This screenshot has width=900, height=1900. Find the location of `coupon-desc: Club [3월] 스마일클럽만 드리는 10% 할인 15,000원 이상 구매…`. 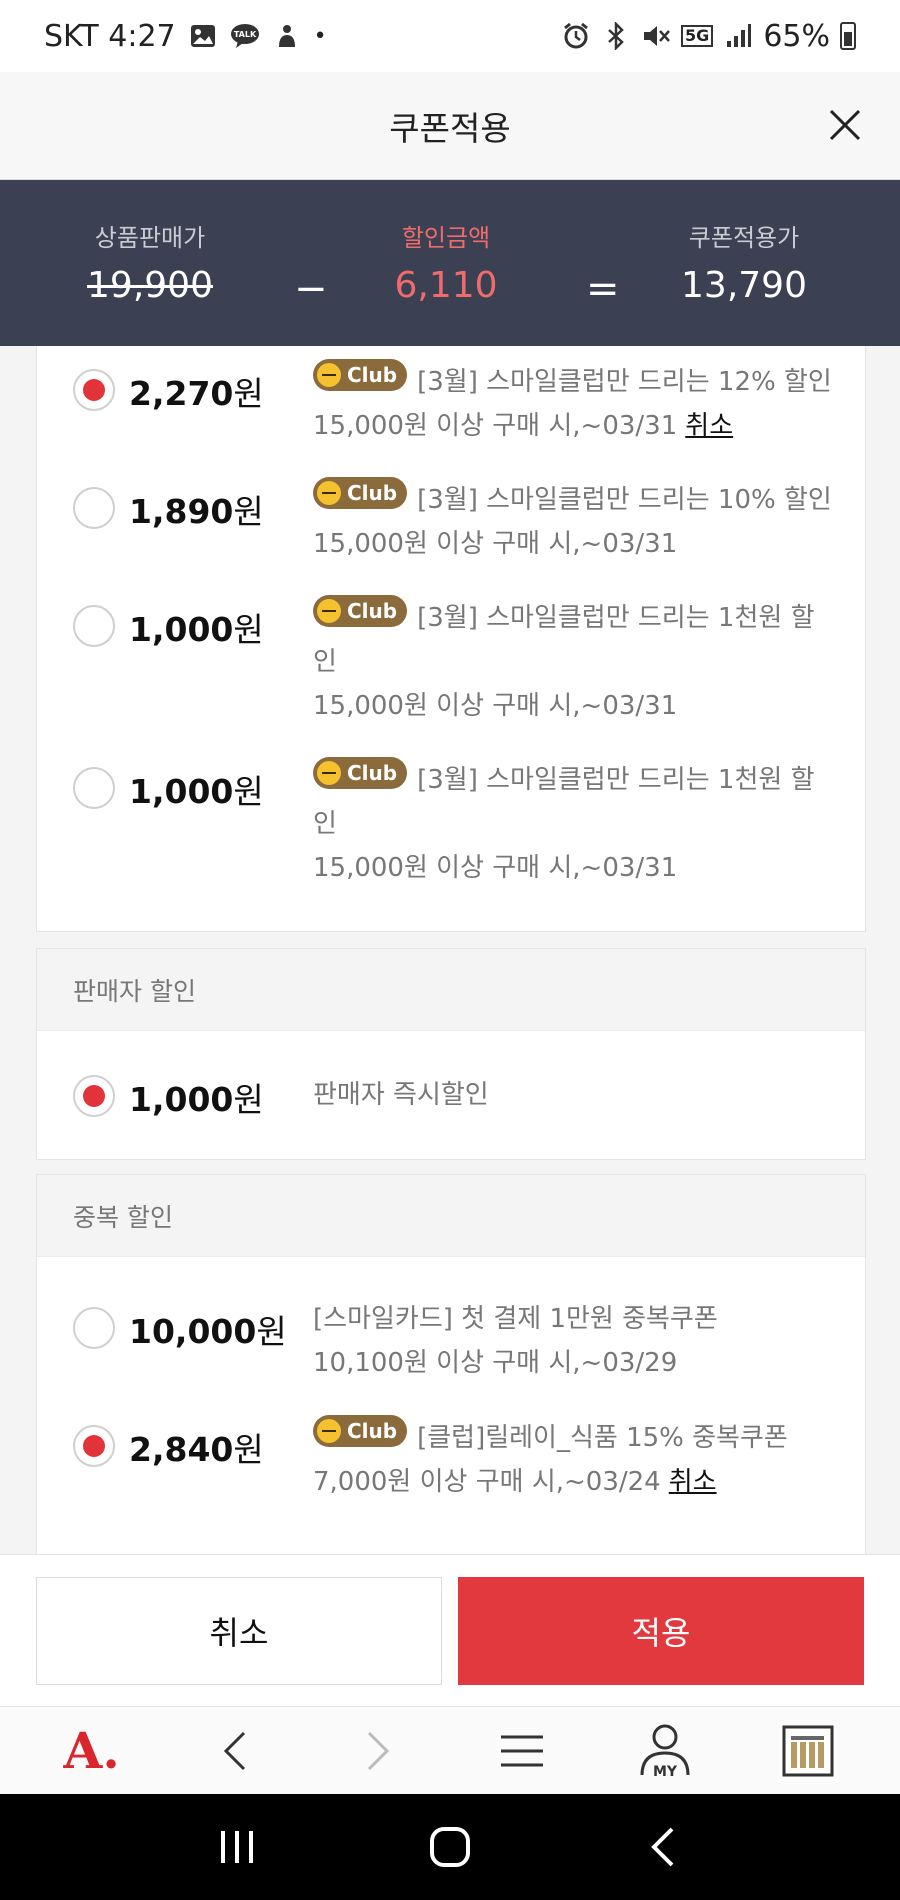

coupon-desc: Club [3월] 스마일클럽만 드리는 10% 할인 15,000원 이상 구매… is located at coordinates (573, 521).